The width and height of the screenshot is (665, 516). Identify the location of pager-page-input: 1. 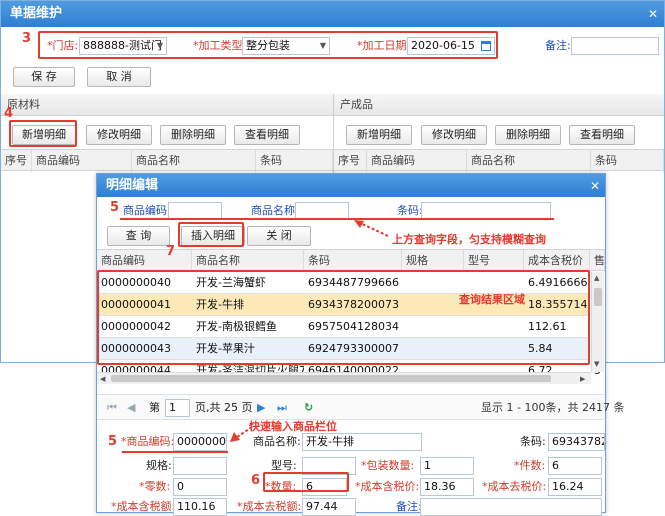
(177, 408).